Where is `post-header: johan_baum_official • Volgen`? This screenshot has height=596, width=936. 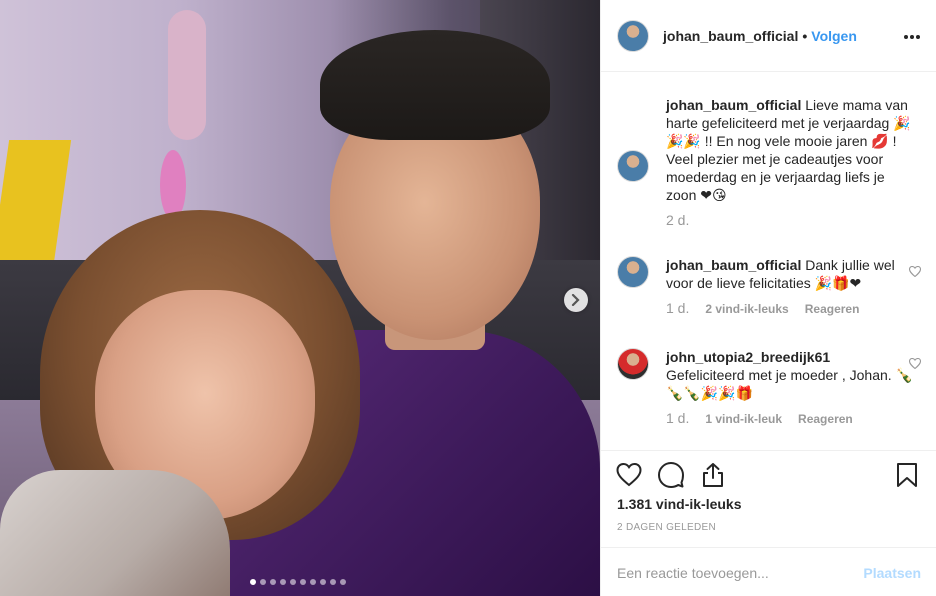
post-header: johan_baum_official • Volgen is located at coordinates (768, 36).